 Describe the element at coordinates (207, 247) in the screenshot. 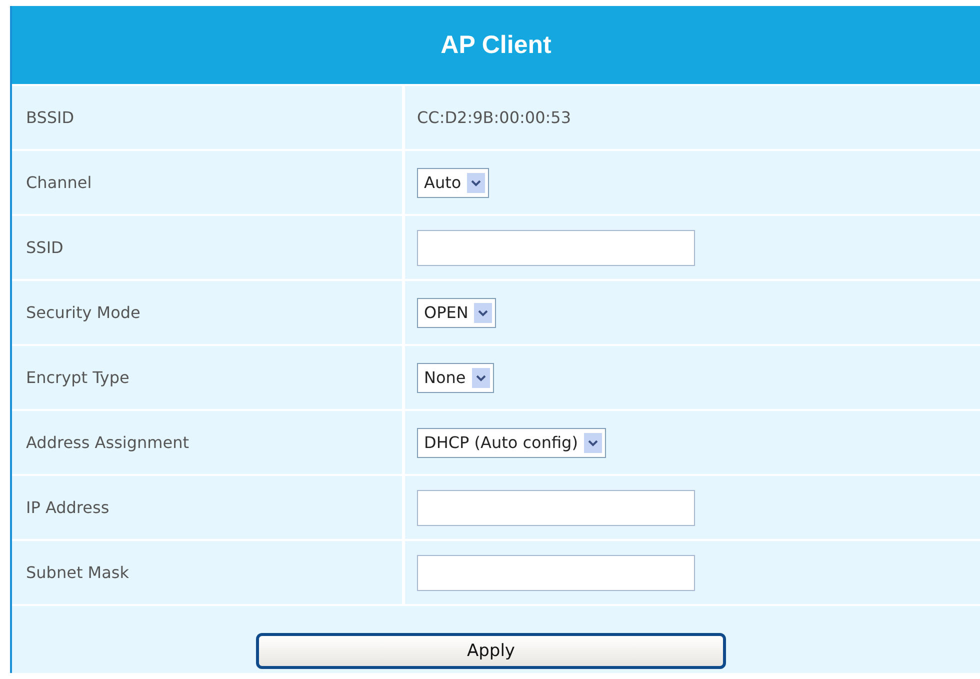

I see `field-label: SSID` at that location.